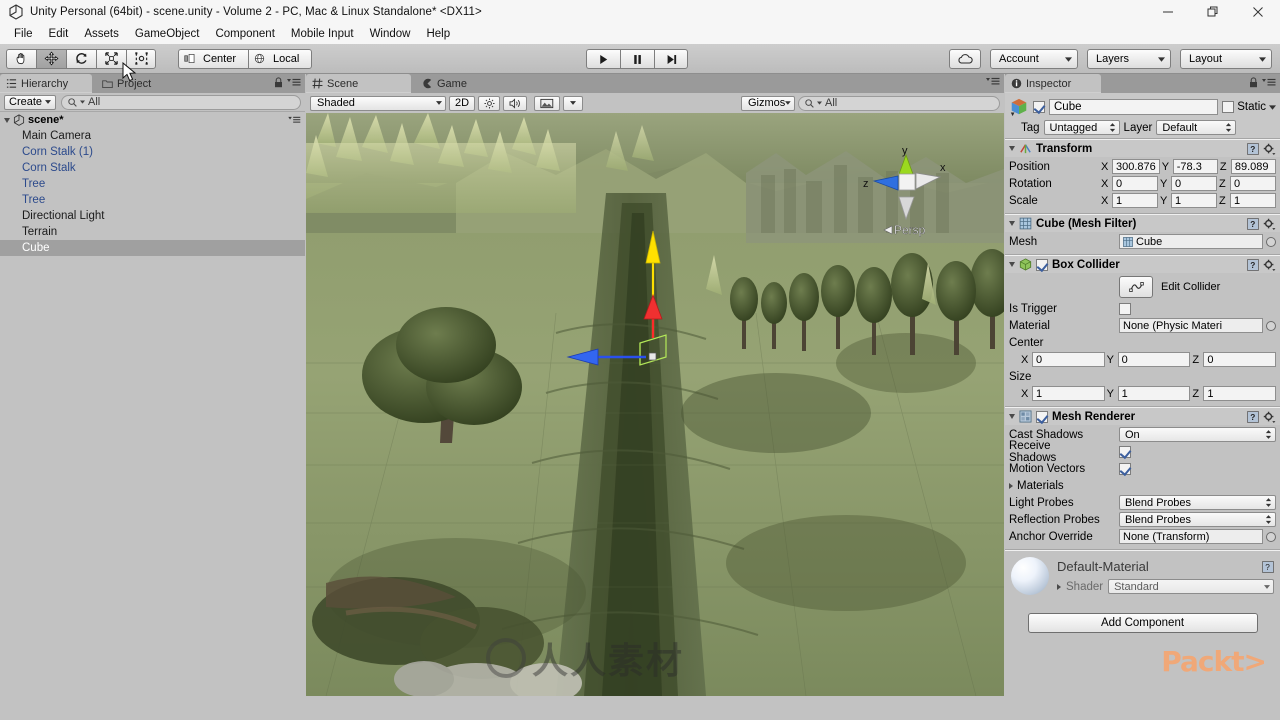  What do you see at coordinates (390, 34) in the screenshot?
I see `menu-window: Window` at bounding box center [390, 34].